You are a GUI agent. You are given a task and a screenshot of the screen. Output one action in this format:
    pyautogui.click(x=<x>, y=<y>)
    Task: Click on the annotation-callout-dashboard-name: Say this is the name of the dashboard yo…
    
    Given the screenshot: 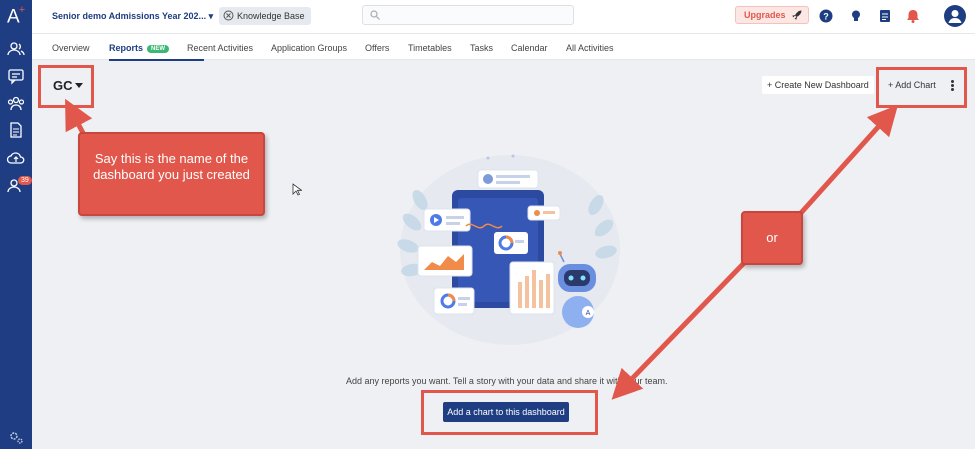 What is the action you would take?
    pyautogui.click(x=171, y=174)
    